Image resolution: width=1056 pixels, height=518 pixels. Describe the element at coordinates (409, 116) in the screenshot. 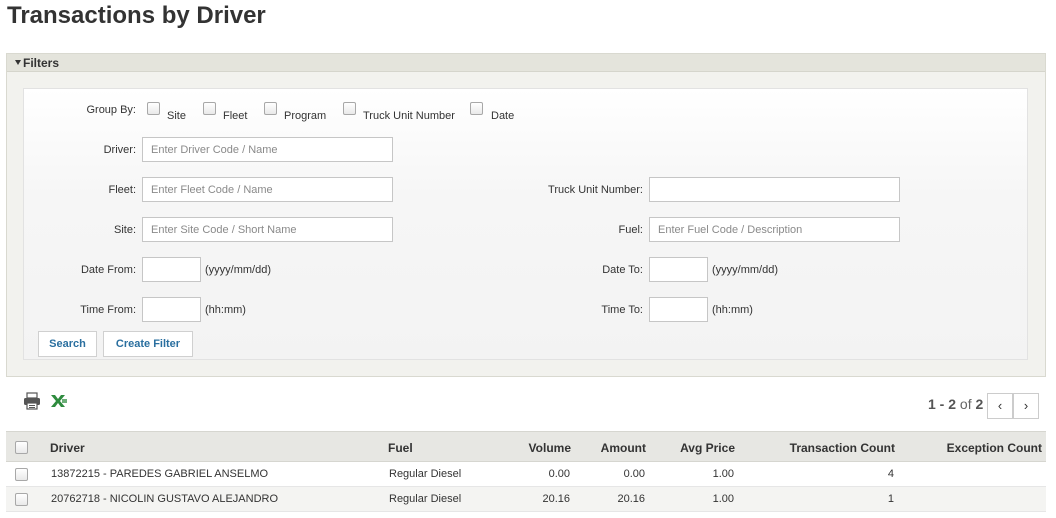

I see `group-by-truck-unit-label: Truck Unit Number` at that location.